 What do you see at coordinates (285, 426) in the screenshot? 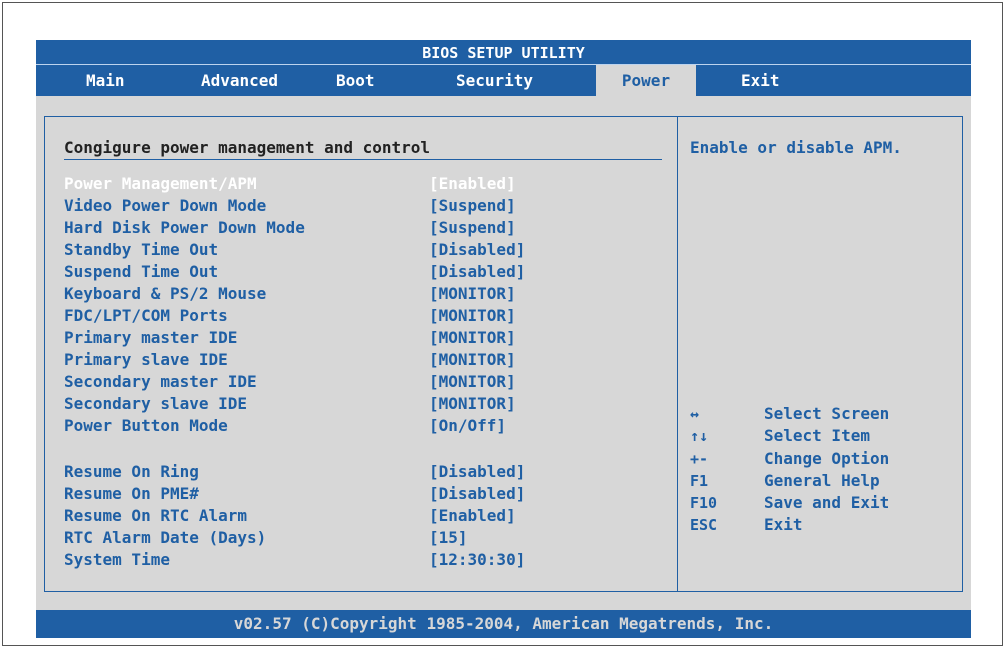
I see `setting-power-button-mode: Power Button Mode [On/Off]` at bounding box center [285, 426].